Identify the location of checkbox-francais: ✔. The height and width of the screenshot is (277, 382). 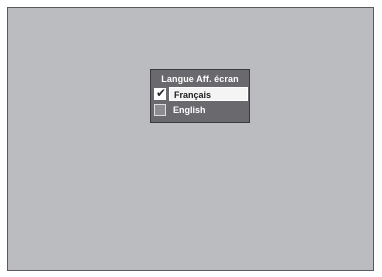
(160, 93).